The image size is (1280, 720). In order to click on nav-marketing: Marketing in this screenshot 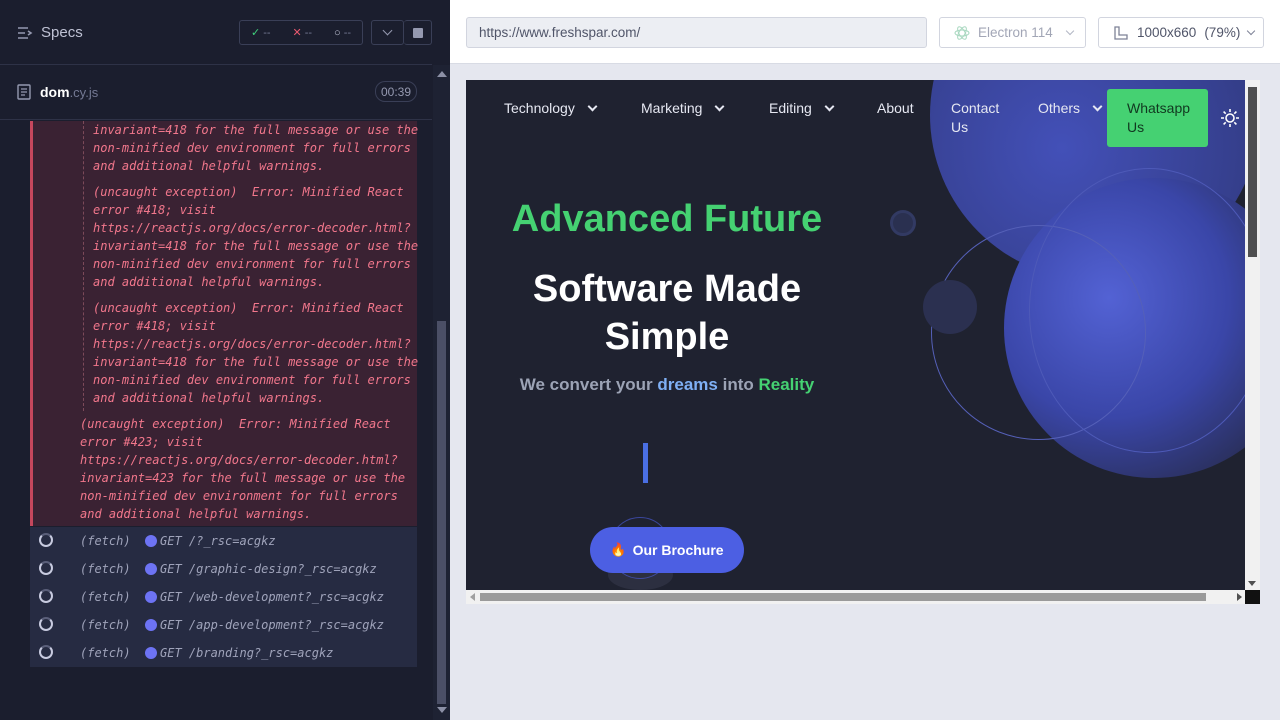, I will do `click(683, 108)`.